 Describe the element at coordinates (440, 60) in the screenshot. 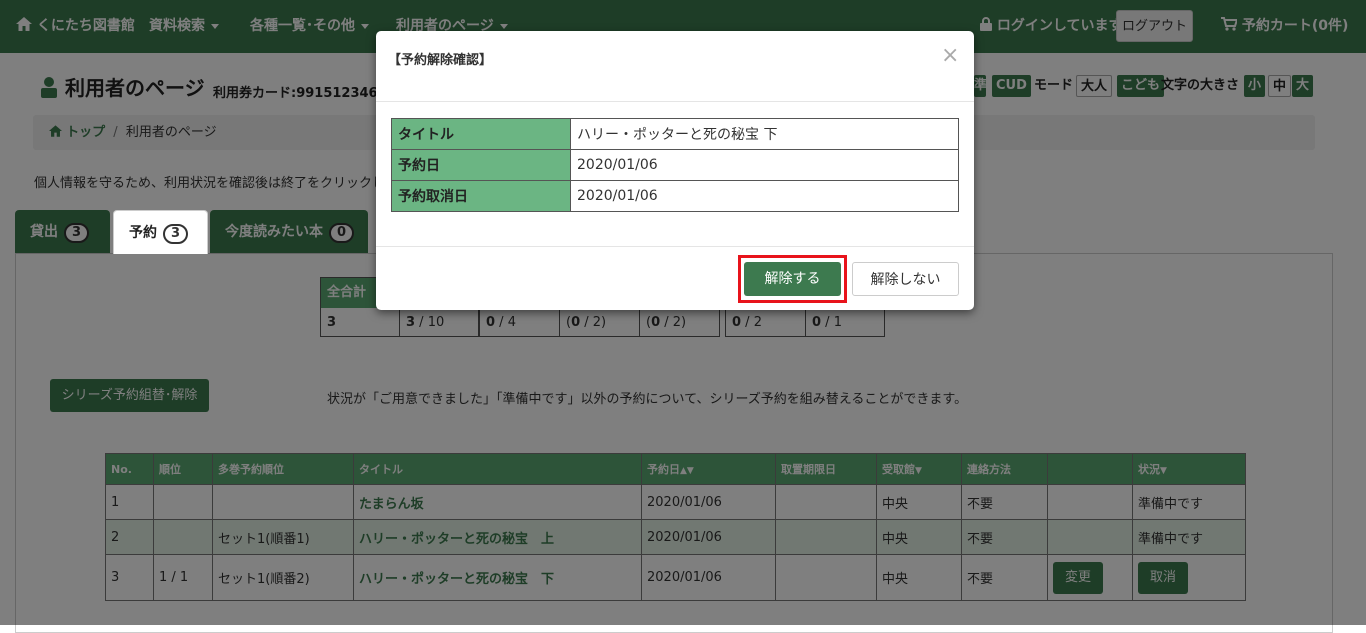

I see `dialog-title: 【予約解除確認】` at that location.